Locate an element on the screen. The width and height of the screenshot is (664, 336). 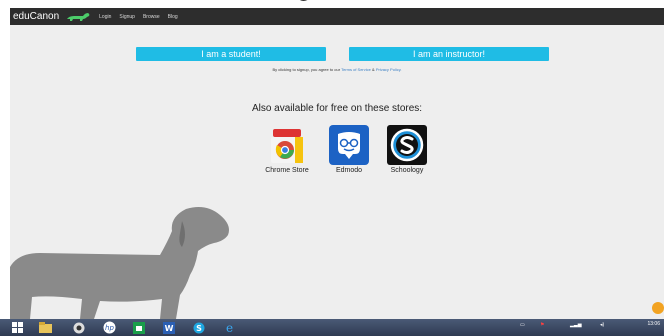
internet-explorer-icon: e is located at coordinates (229, 327).